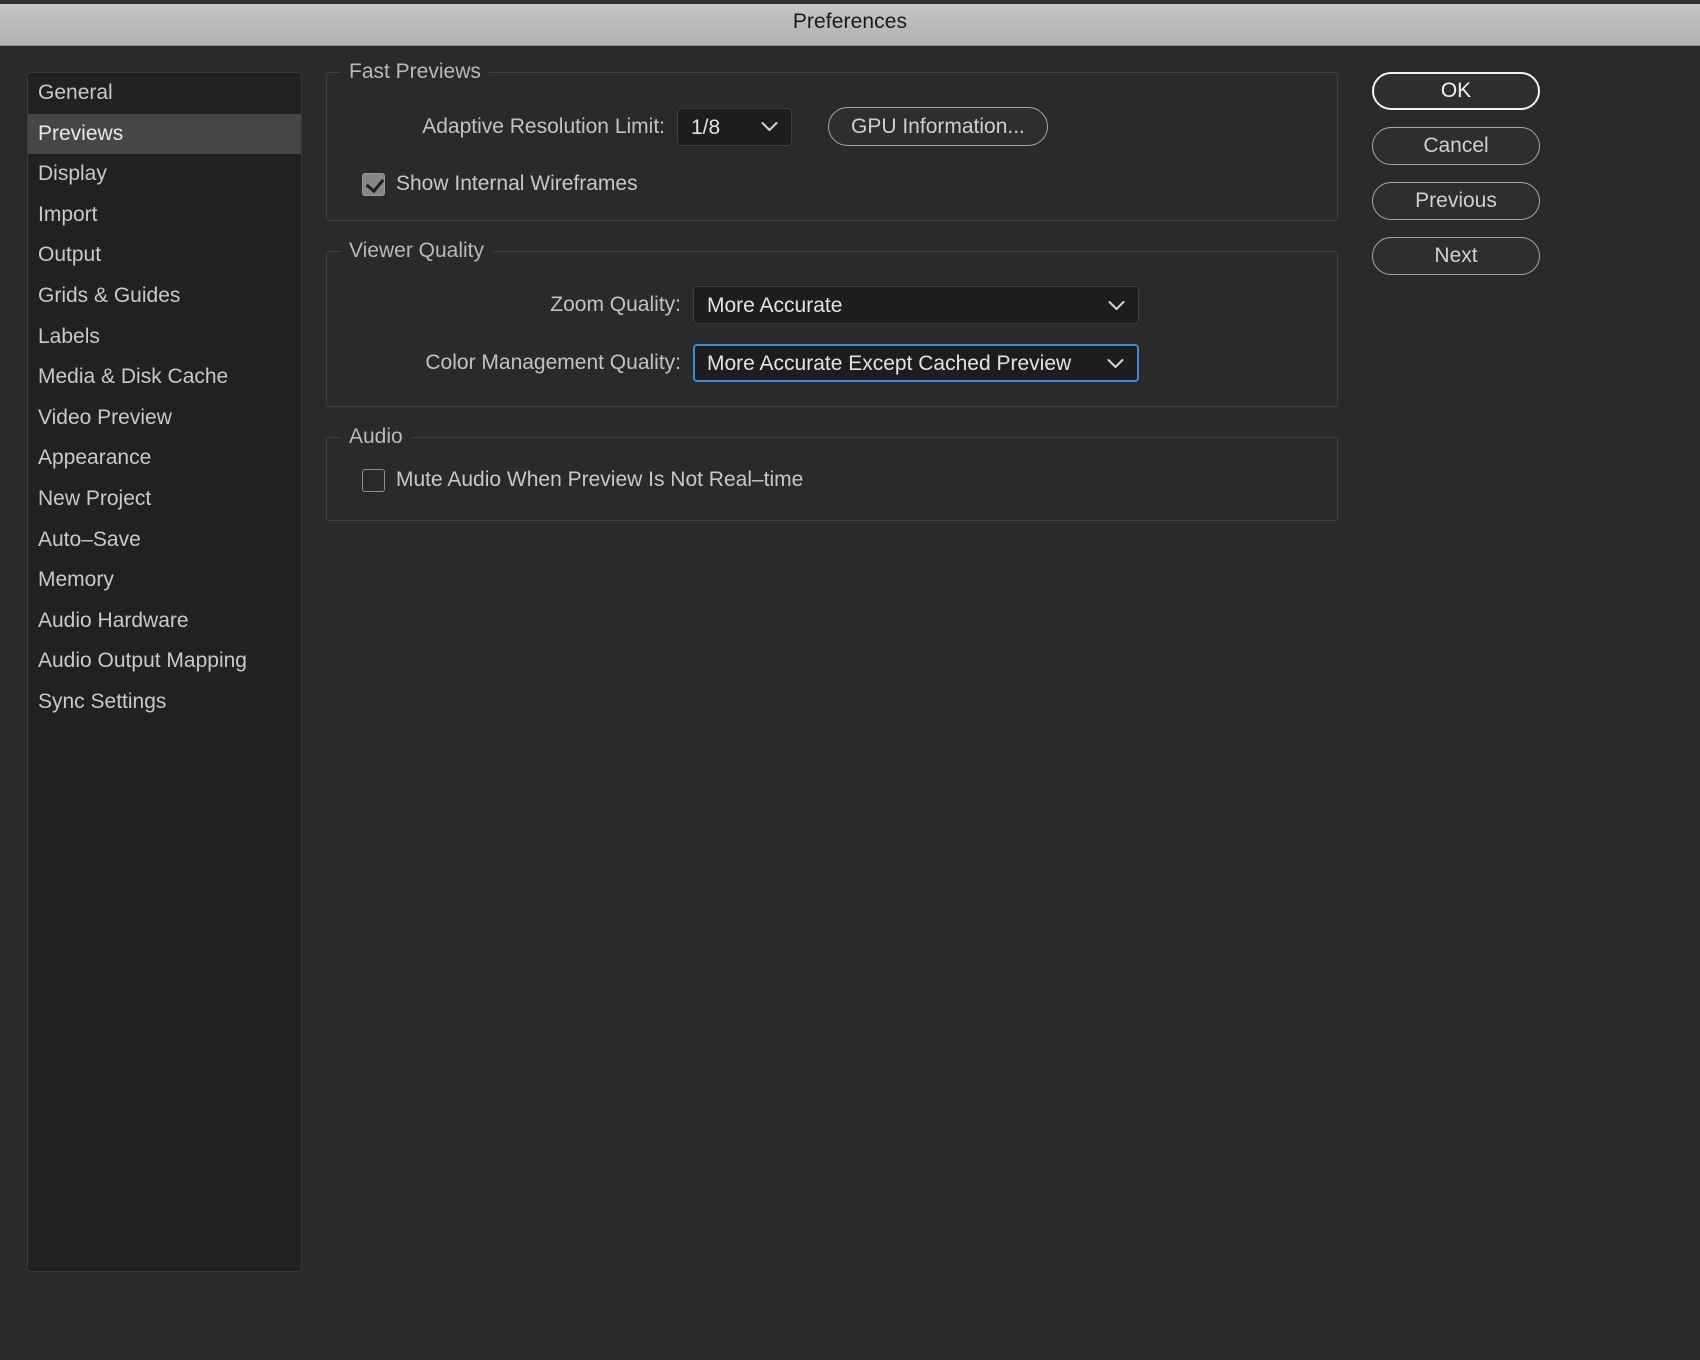 This screenshot has width=1700, height=1360. Describe the element at coordinates (164, 174) in the screenshot. I see `sidebar-item-display: Display` at that location.